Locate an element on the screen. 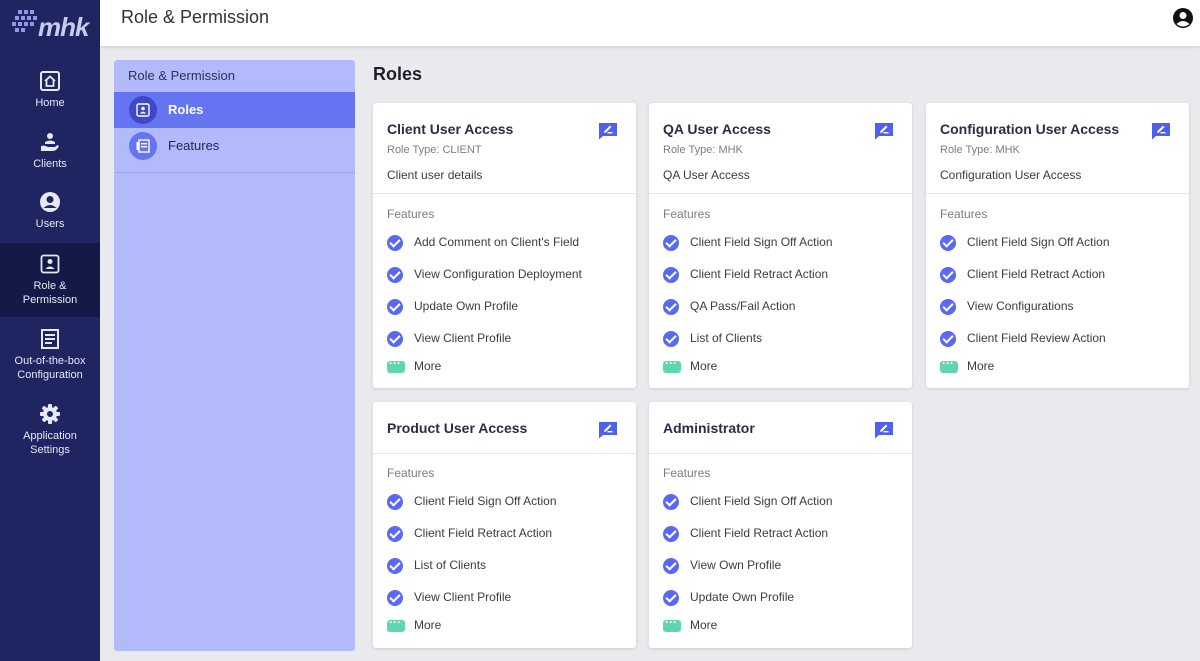 Image resolution: width=1200 pixels, height=661 pixels. role-description: QA User Access is located at coordinates (706, 175).